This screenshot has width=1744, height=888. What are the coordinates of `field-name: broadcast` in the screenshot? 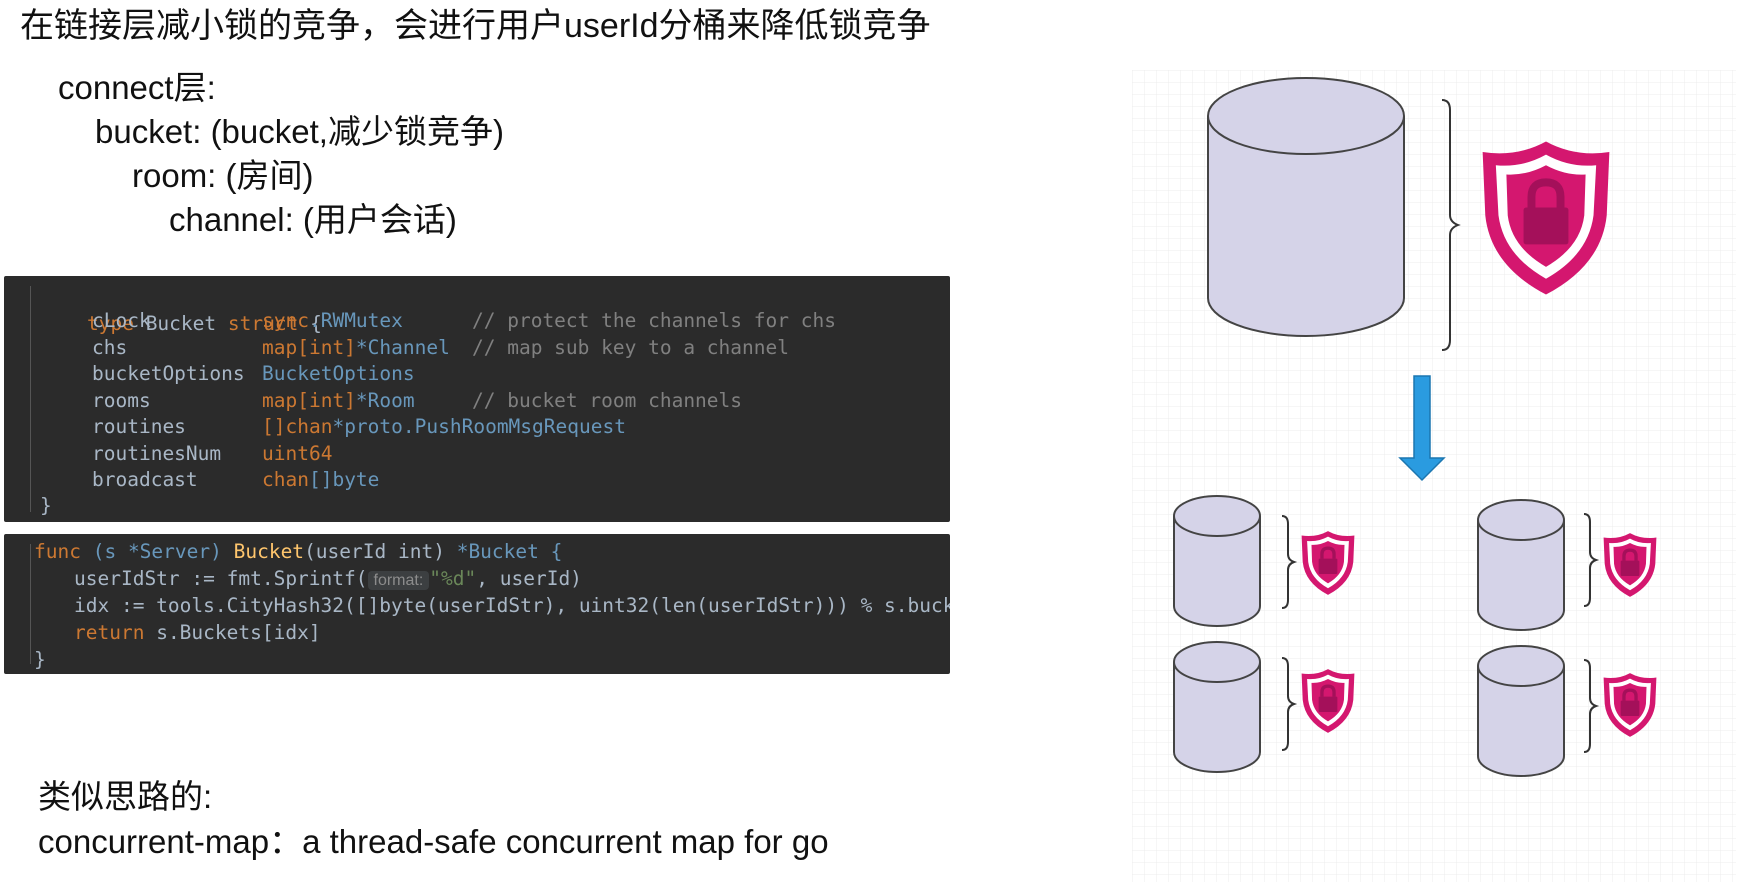 It's located at (145, 479).